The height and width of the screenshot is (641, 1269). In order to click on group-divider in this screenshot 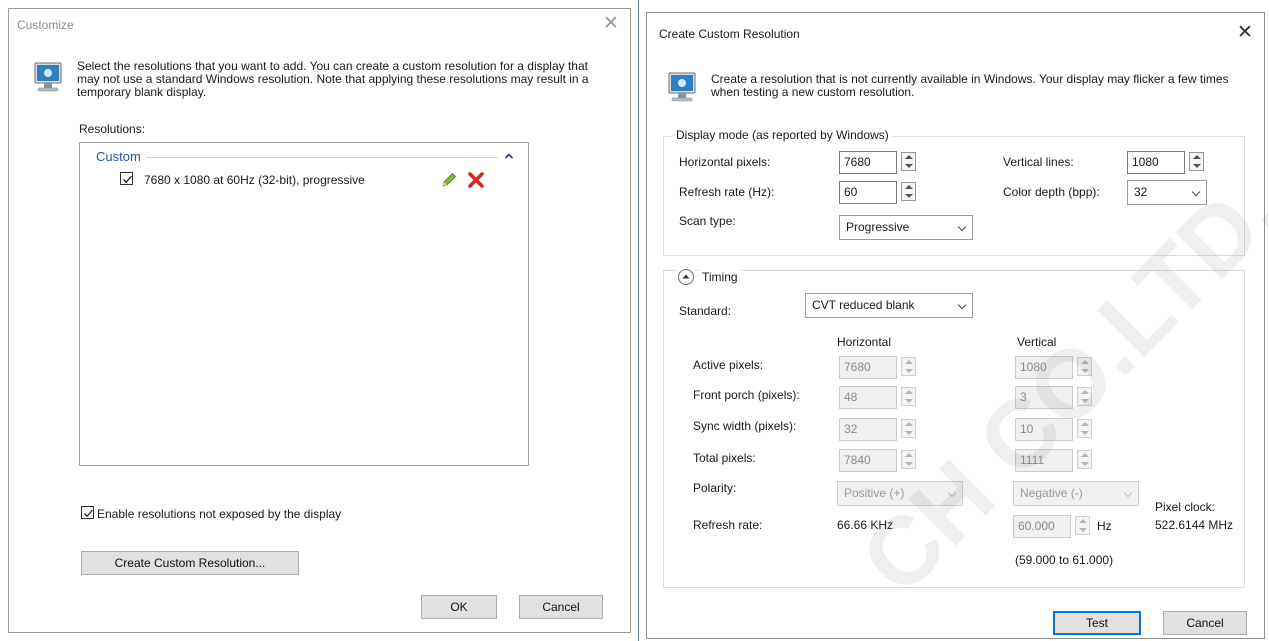, I will do `click(322, 157)`.